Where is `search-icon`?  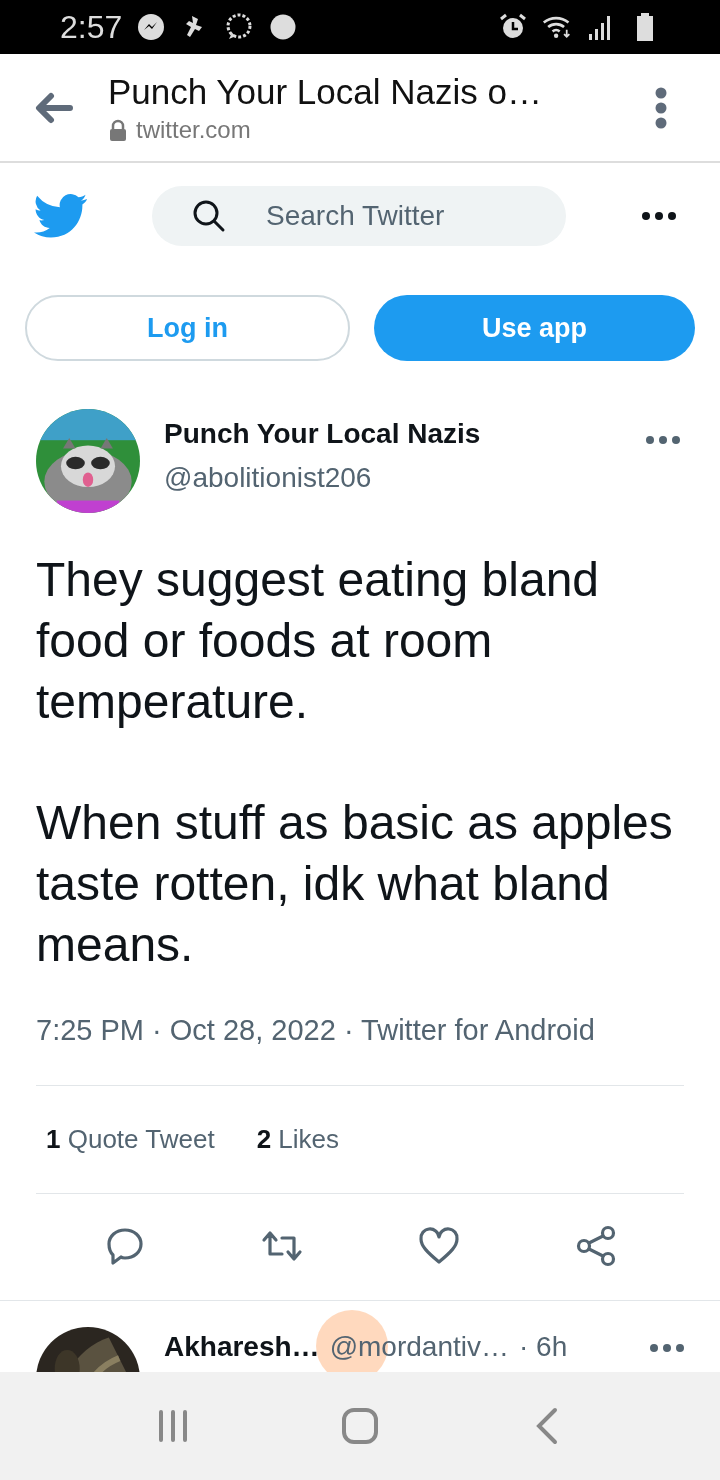 search-icon is located at coordinates (209, 216).